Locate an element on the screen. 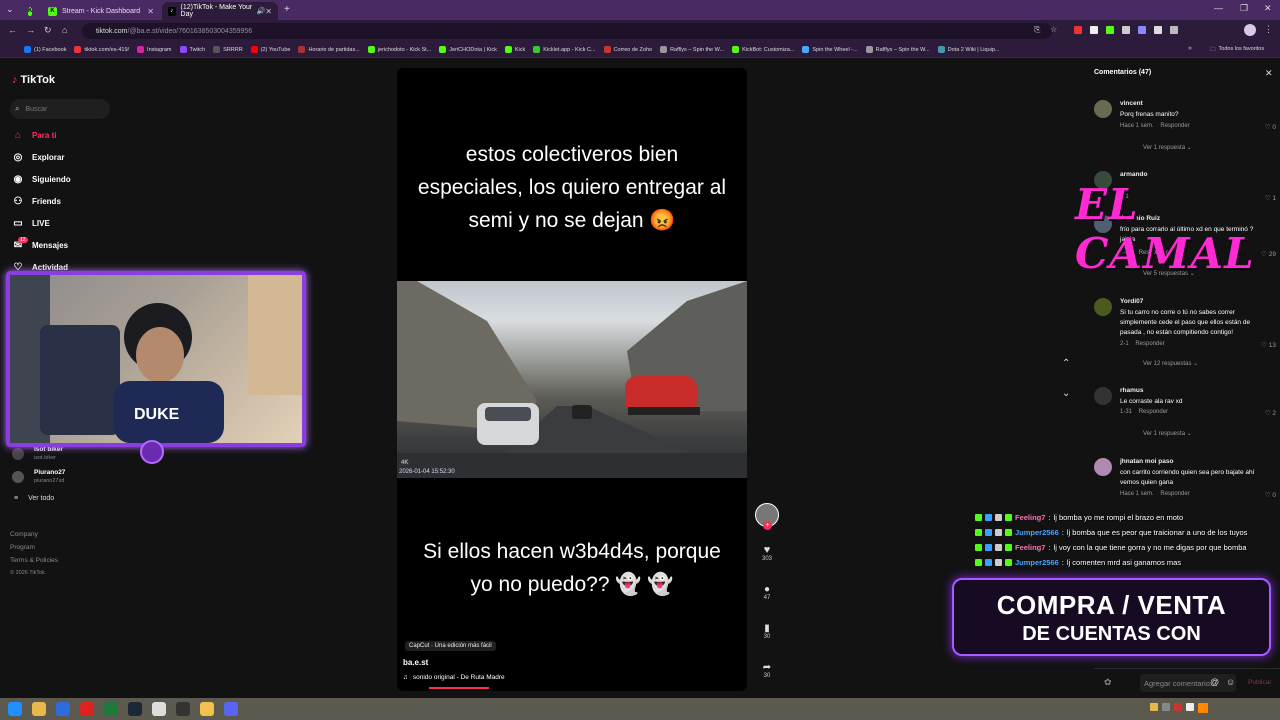 This screenshot has width=1280, height=720. menu-icon: ⋮ is located at coordinates (1268, 29).